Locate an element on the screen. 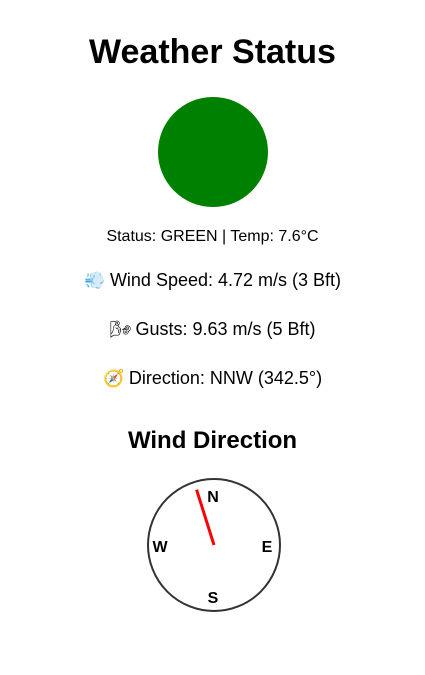 This screenshot has width=425, height=675. compass-label-east: E is located at coordinates (267, 547).